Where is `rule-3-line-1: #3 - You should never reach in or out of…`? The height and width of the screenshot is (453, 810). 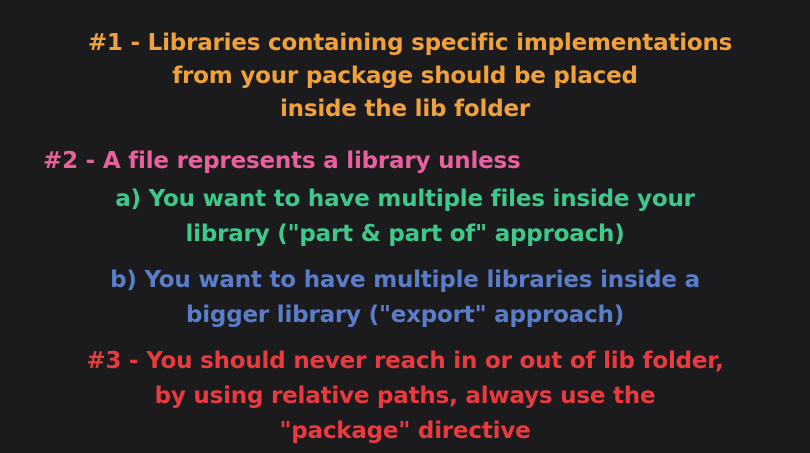 rule-3-line-1: #3 - You should never reach in or out of… is located at coordinates (405, 361).